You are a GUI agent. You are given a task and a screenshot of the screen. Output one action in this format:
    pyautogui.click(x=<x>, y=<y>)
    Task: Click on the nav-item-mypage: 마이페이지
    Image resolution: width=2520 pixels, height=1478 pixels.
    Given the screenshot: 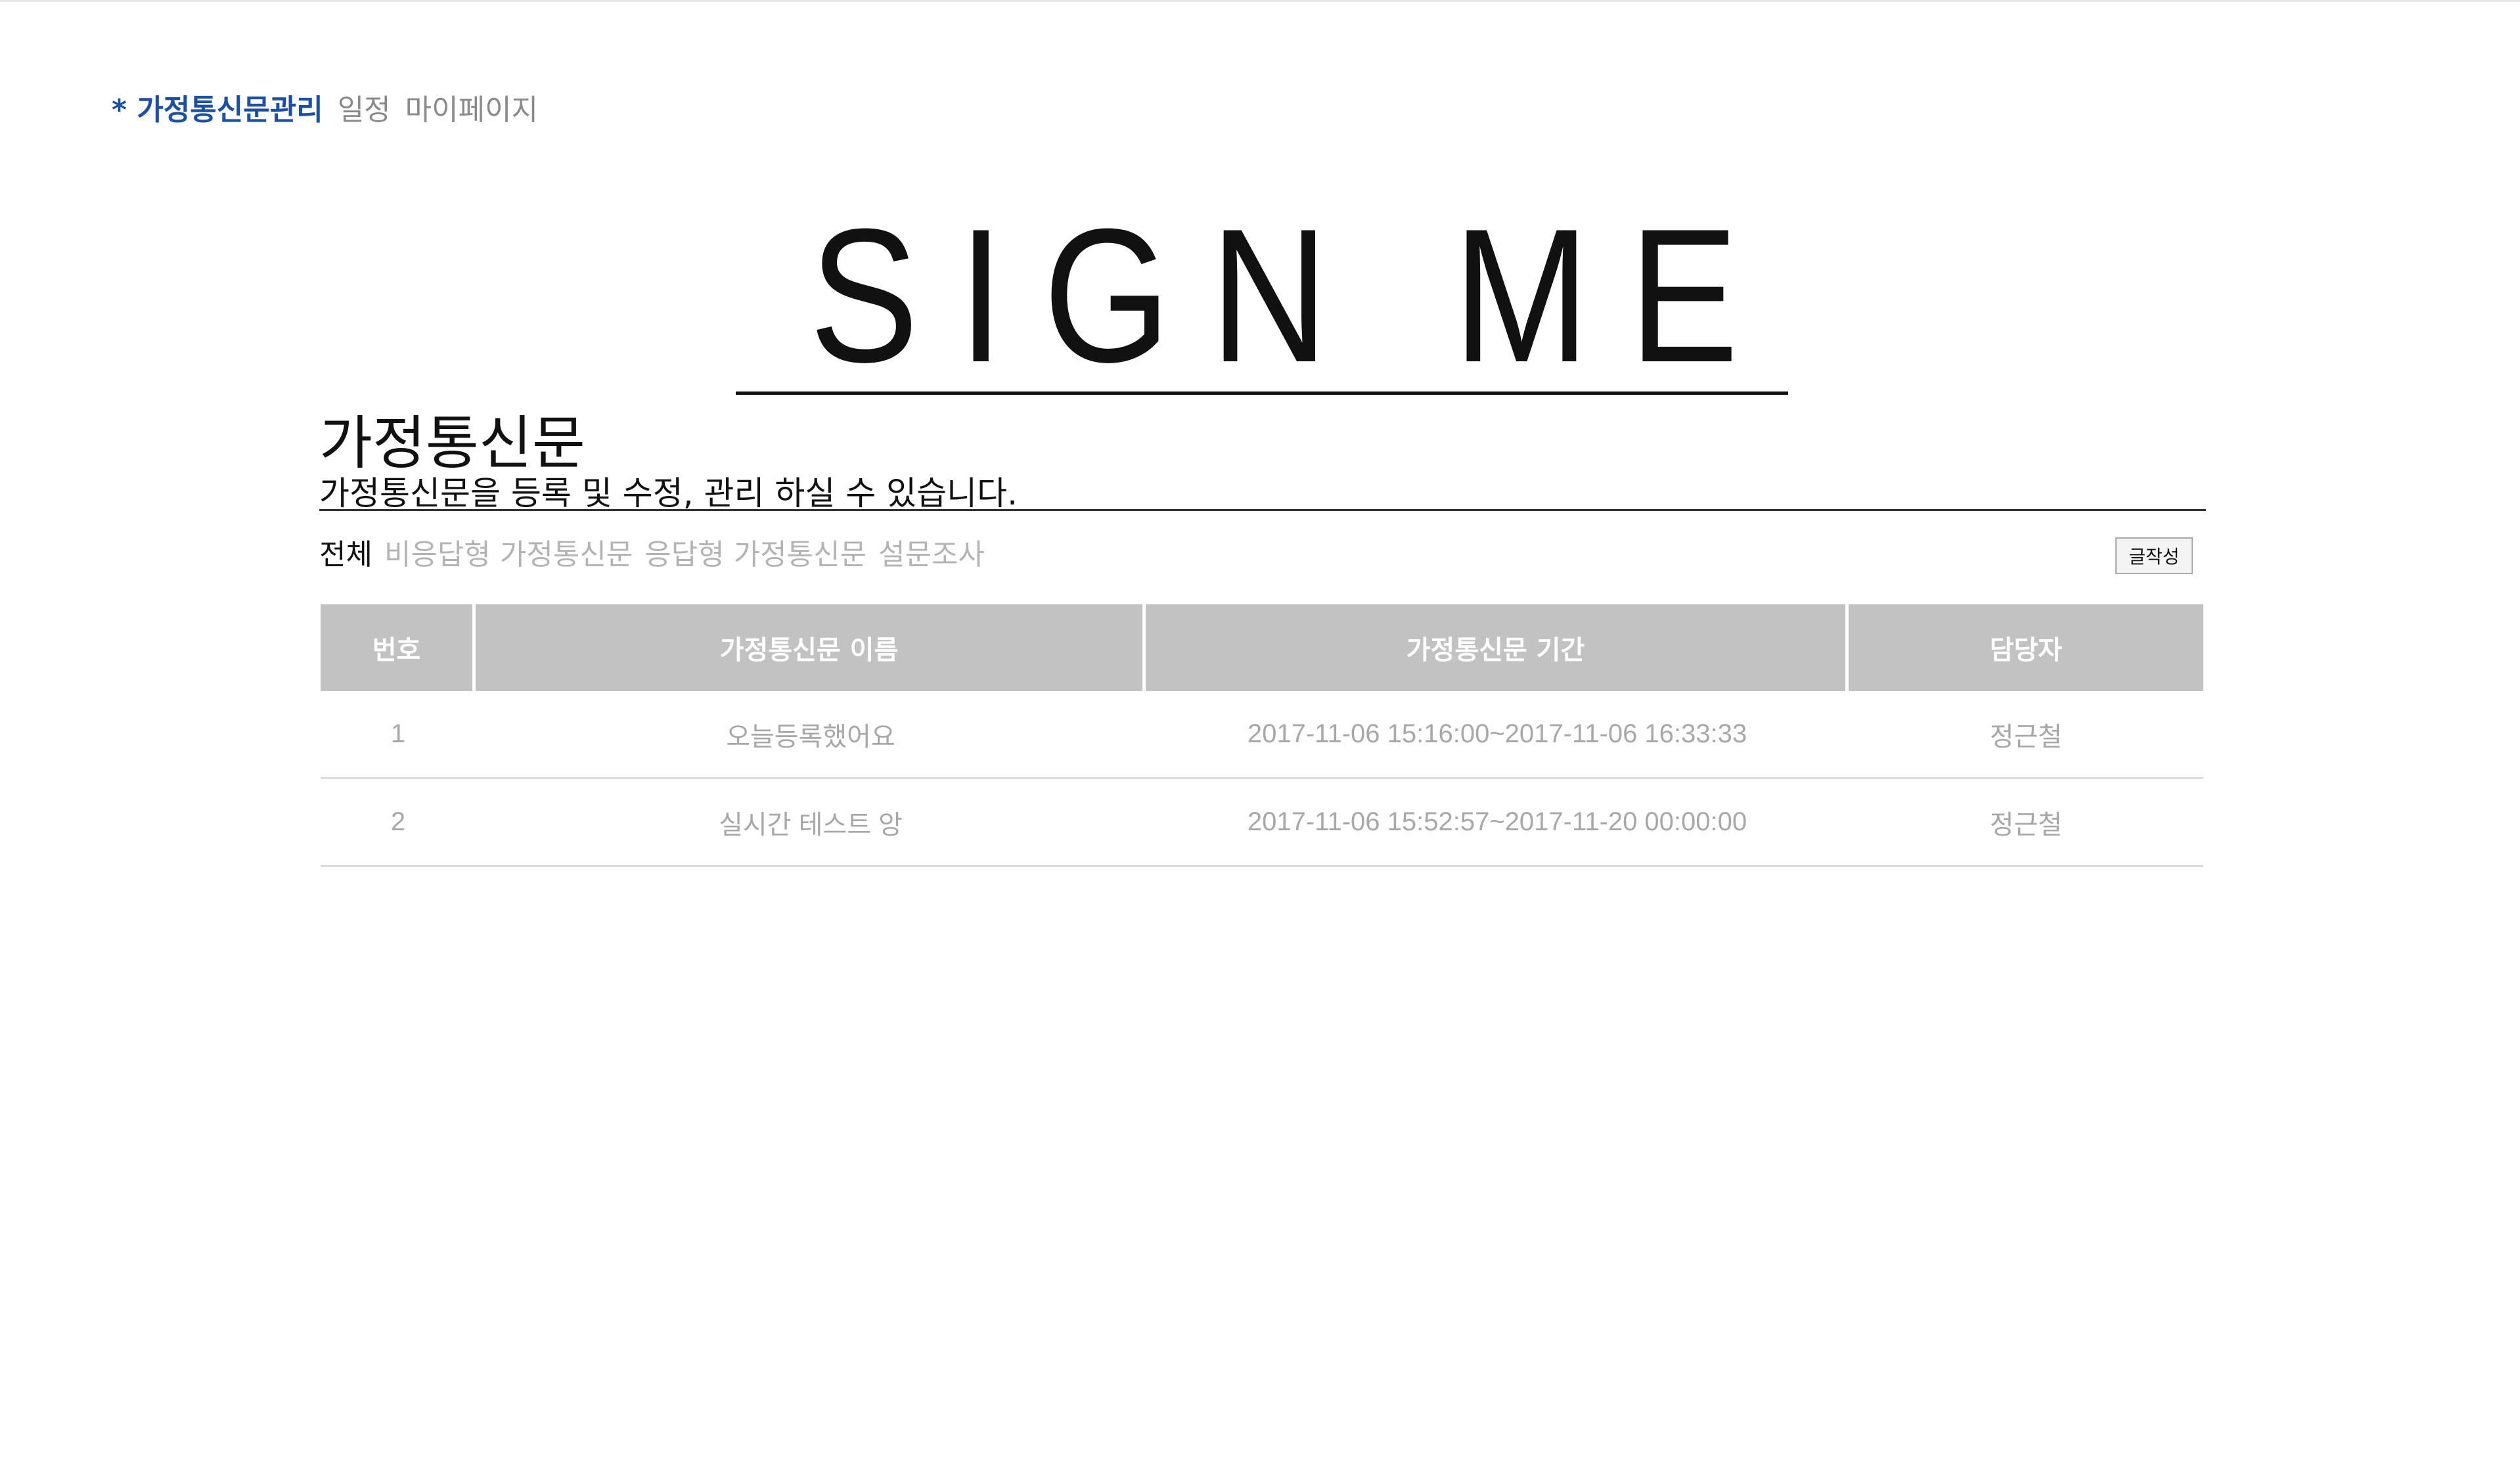 What is the action you would take?
    pyautogui.click(x=471, y=107)
    